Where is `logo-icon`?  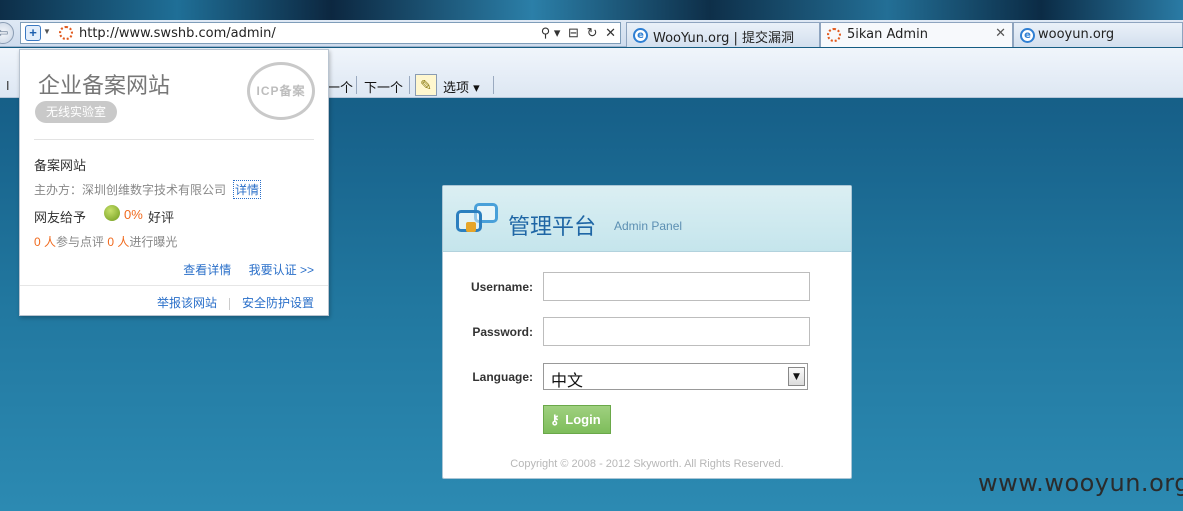
logo-icon is located at coordinates (480, 220).